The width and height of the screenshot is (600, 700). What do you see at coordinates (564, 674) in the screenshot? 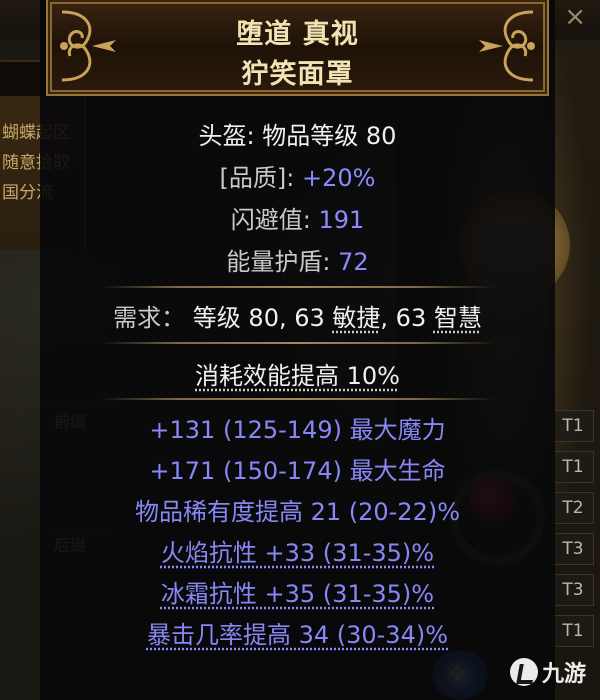
I see `watermark-text: 九游` at bounding box center [564, 674].